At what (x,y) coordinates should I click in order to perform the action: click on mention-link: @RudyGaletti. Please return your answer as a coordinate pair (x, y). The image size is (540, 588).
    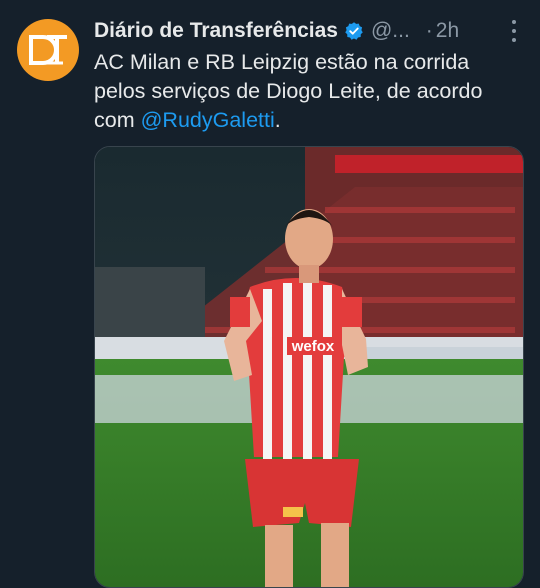
    Looking at the image, I should click on (208, 120).